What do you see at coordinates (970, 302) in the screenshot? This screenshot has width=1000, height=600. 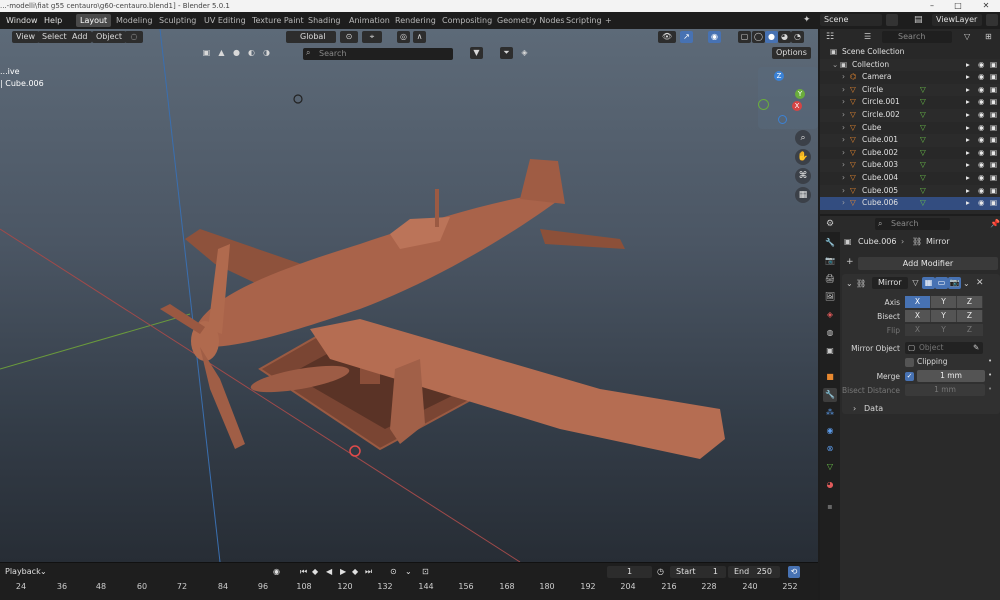 I see `axis-z-toggle: Z` at bounding box center [970, 302].